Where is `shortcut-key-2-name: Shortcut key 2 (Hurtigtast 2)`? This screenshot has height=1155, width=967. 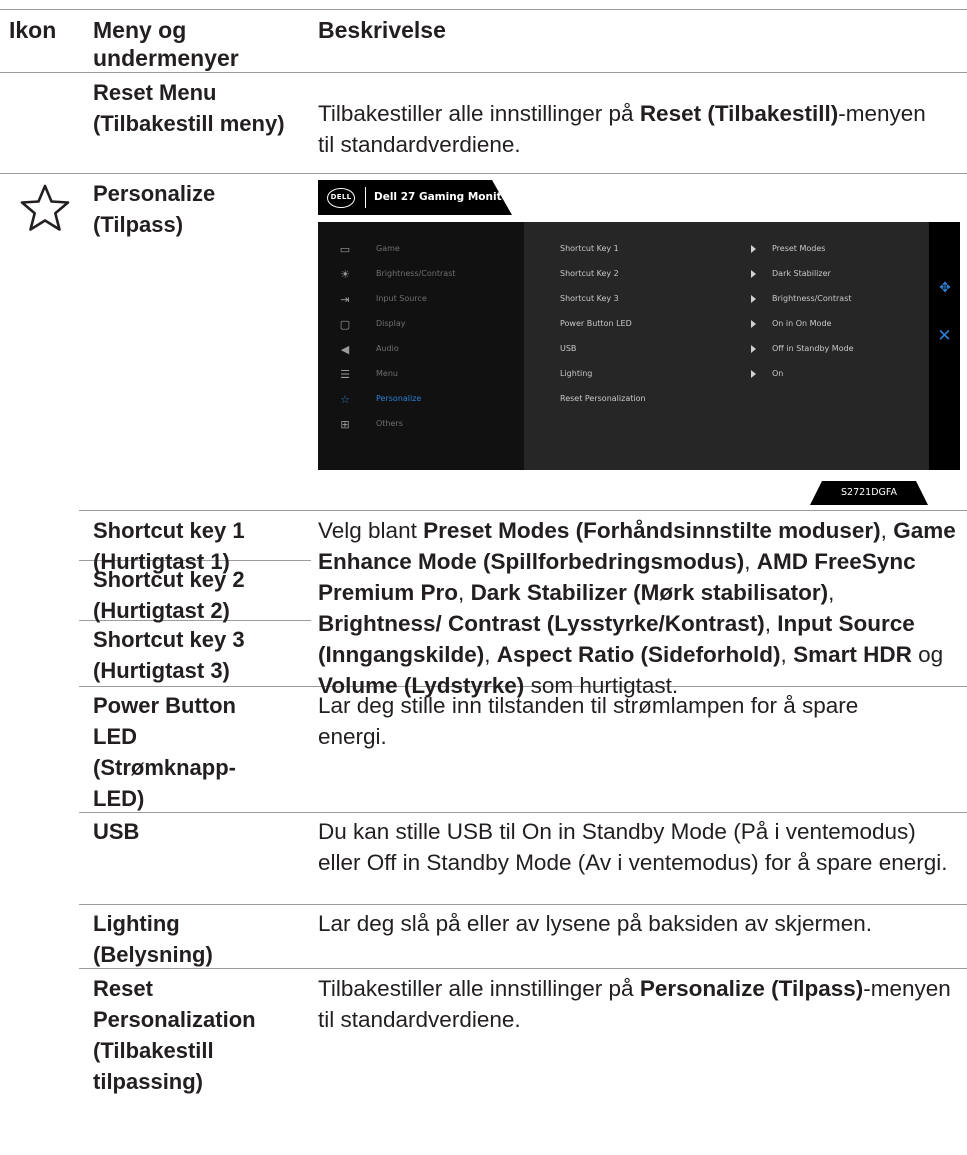 shortcut-key-2-name: Shortcut key 2 (Hurtigtast 2) is located at coordinates (169, 595).